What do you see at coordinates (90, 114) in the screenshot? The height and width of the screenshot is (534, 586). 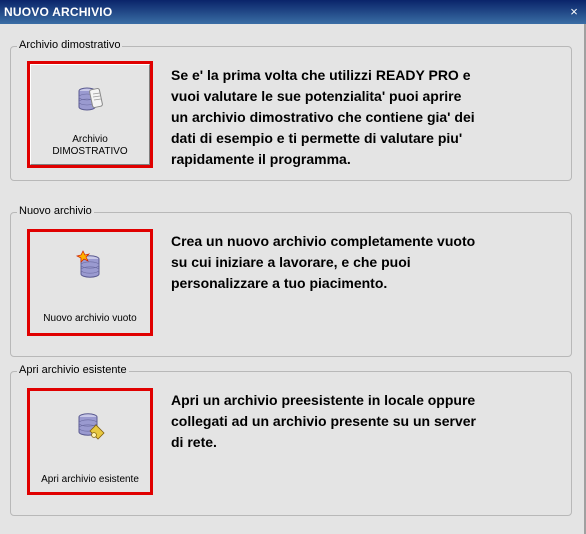 I see `archivio-dimostrativo-button: Archivio DIMOSTRATIVO` at bounding box center [90, 114].